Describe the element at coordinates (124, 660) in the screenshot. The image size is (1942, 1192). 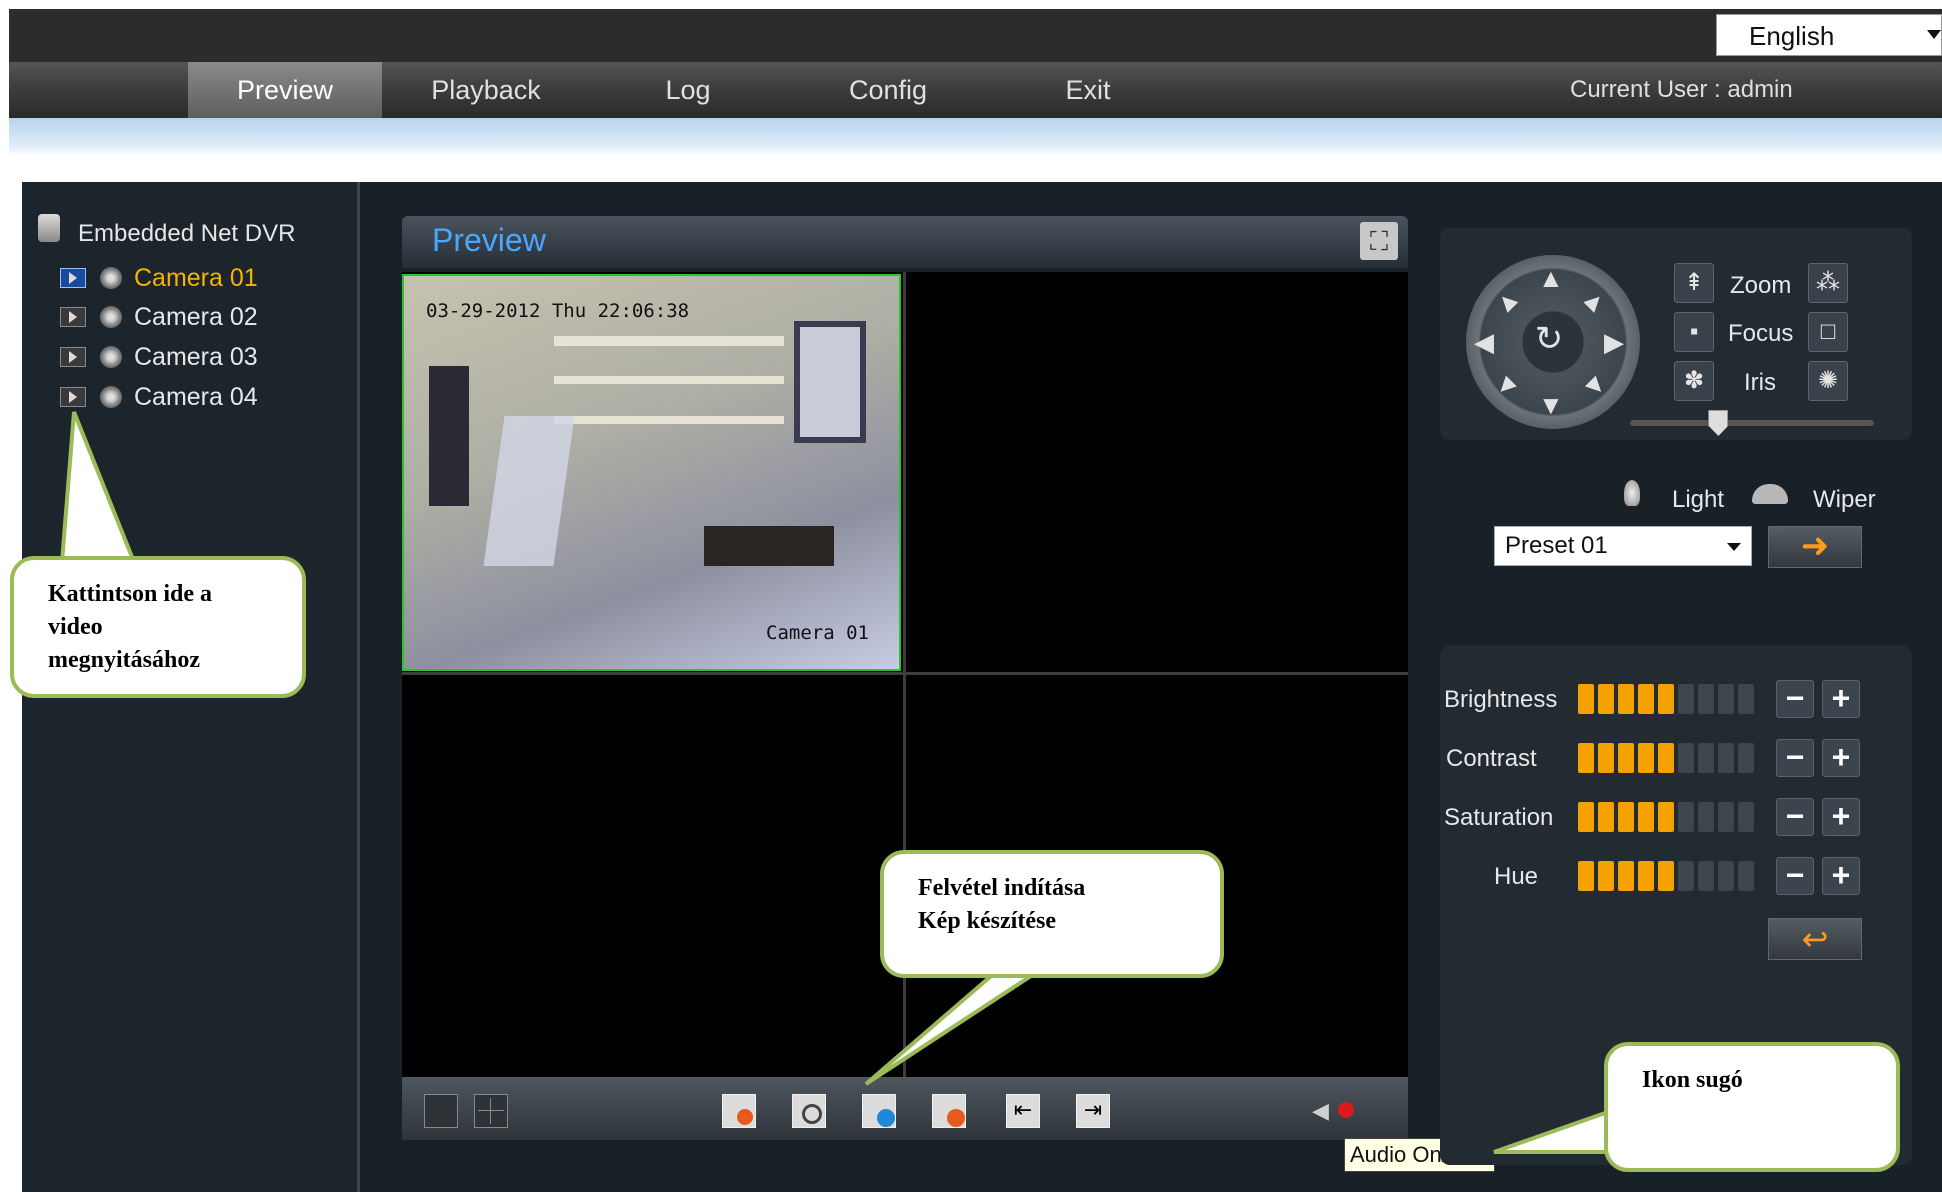
I see `callout-line: megnyitásához` at that location.